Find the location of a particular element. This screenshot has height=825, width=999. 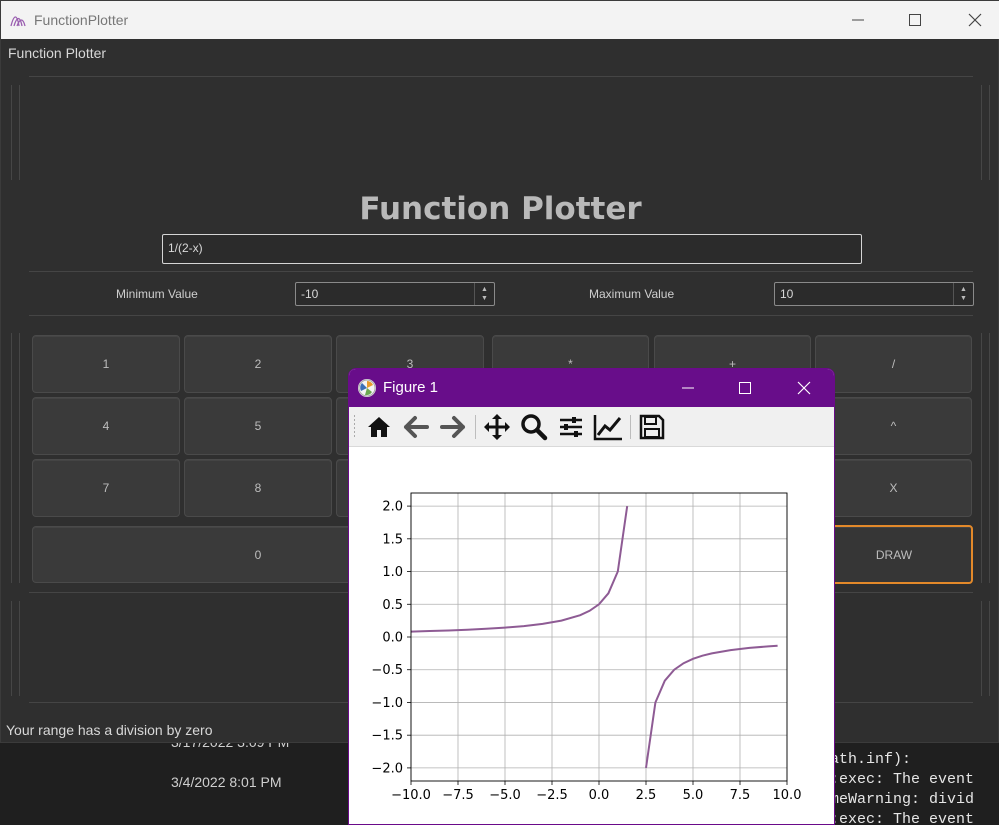

min-value-spinbox: -10 ▲ ▼ is located at coordinates (395, 294).